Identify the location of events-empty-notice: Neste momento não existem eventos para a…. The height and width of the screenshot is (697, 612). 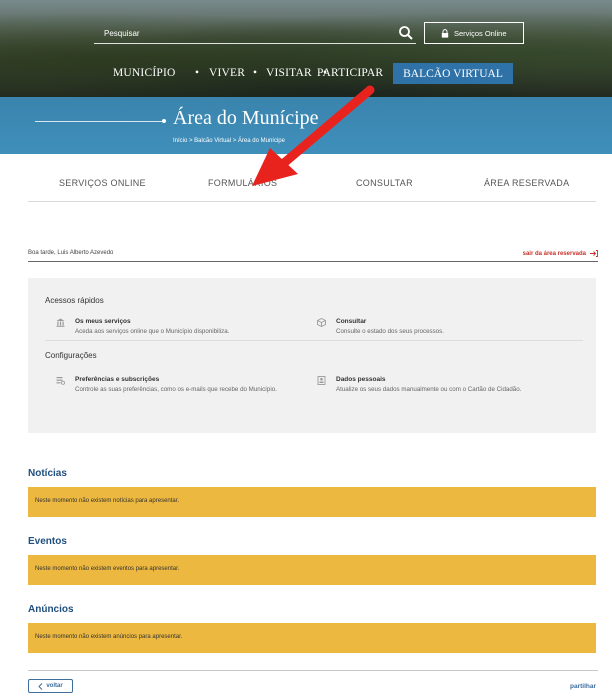
(312, 570).